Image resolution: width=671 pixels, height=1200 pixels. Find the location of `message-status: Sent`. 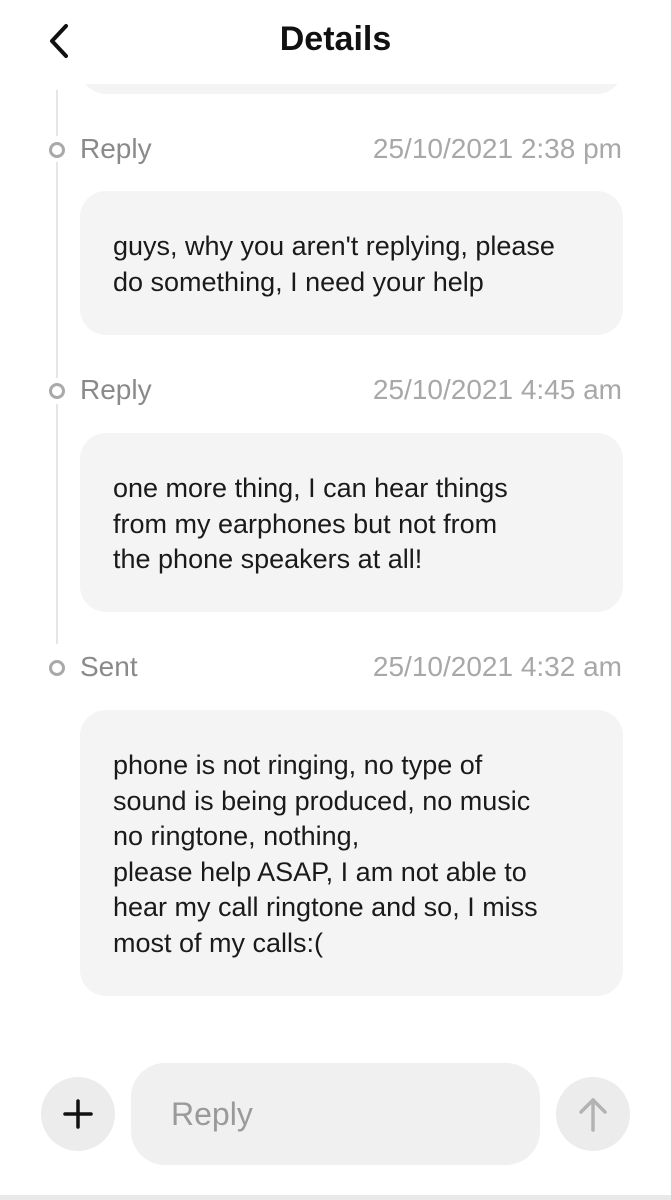

message-status: Sent is located at coordinates (109, 666).